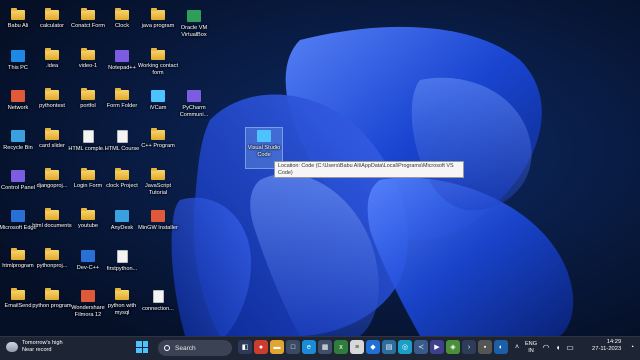 The height and width of the screenshot is (360, 640). I want to click on desktop-icon: Control Panel, so click(18, 188).